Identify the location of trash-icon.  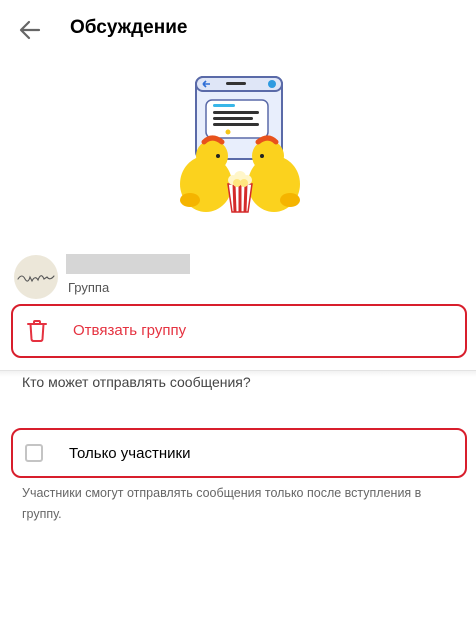
(37, 331).